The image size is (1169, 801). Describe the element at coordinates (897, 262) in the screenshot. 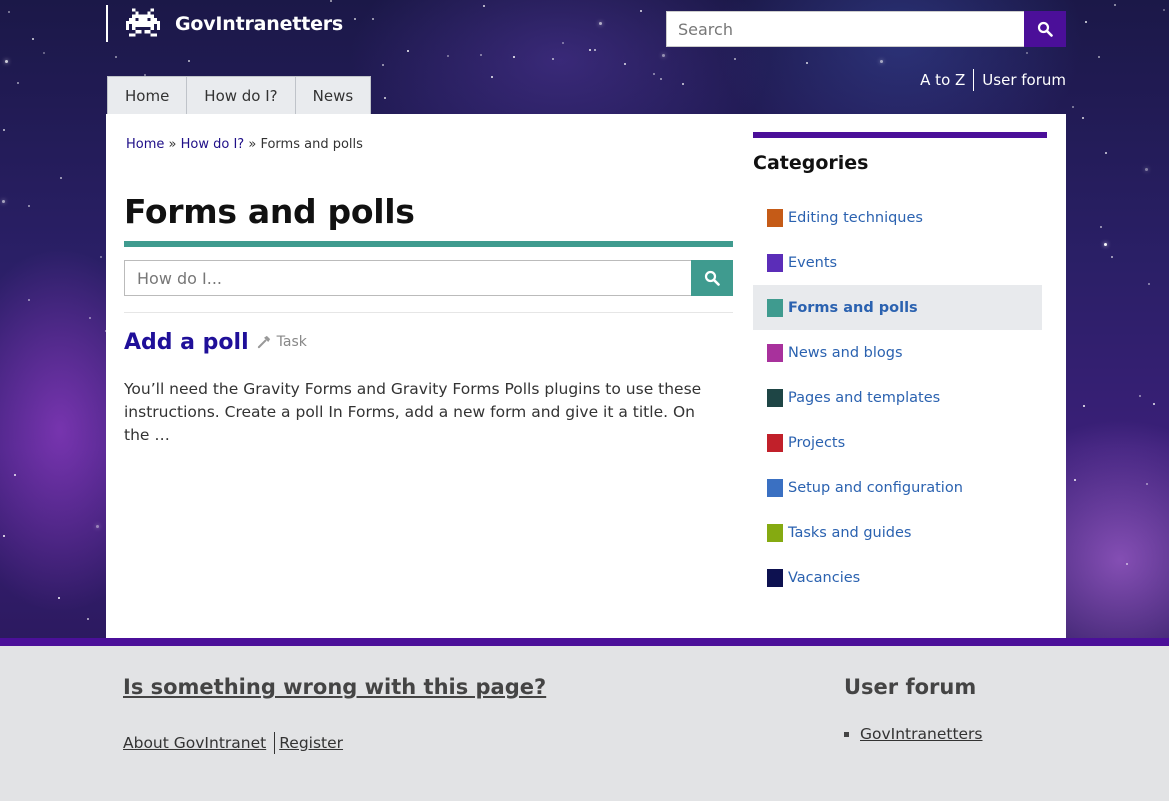

I see `category-item: Events` at that location.